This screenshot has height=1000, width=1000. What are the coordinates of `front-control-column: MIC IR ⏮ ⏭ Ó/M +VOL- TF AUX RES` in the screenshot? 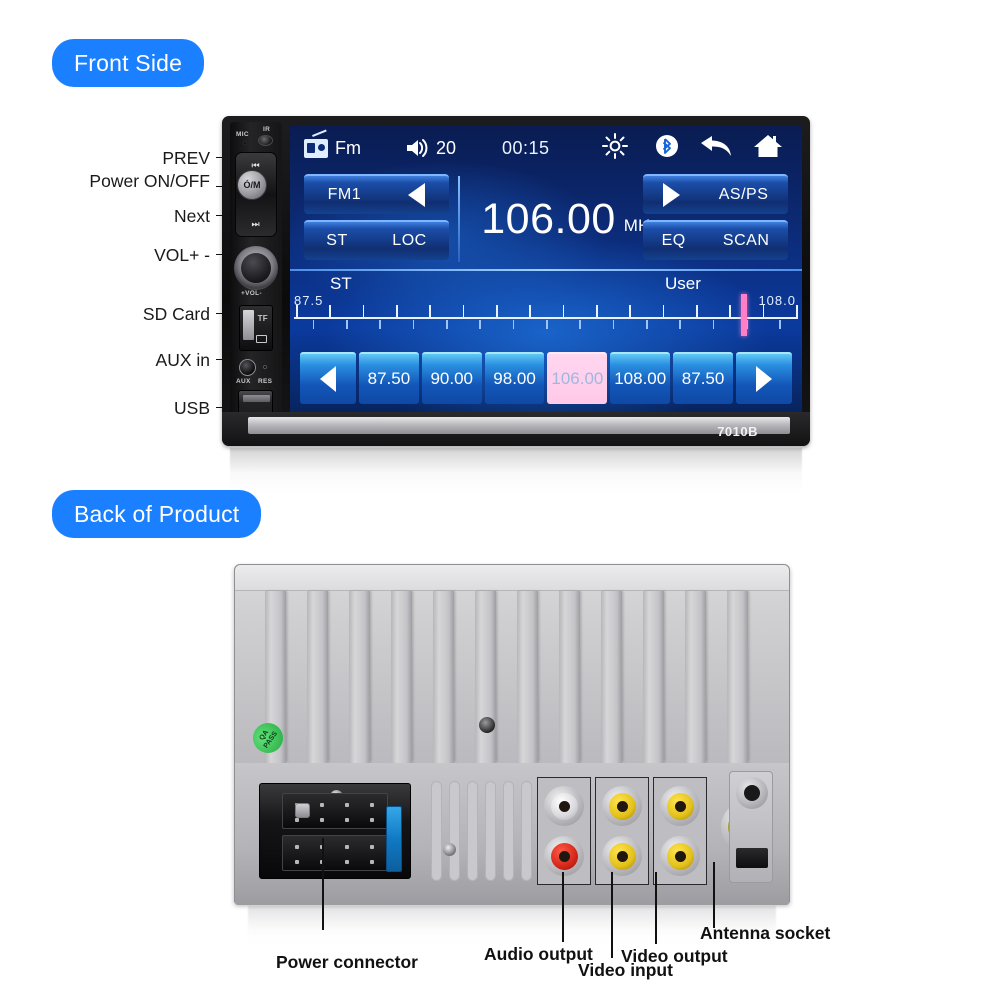 It's located at (256, 276).